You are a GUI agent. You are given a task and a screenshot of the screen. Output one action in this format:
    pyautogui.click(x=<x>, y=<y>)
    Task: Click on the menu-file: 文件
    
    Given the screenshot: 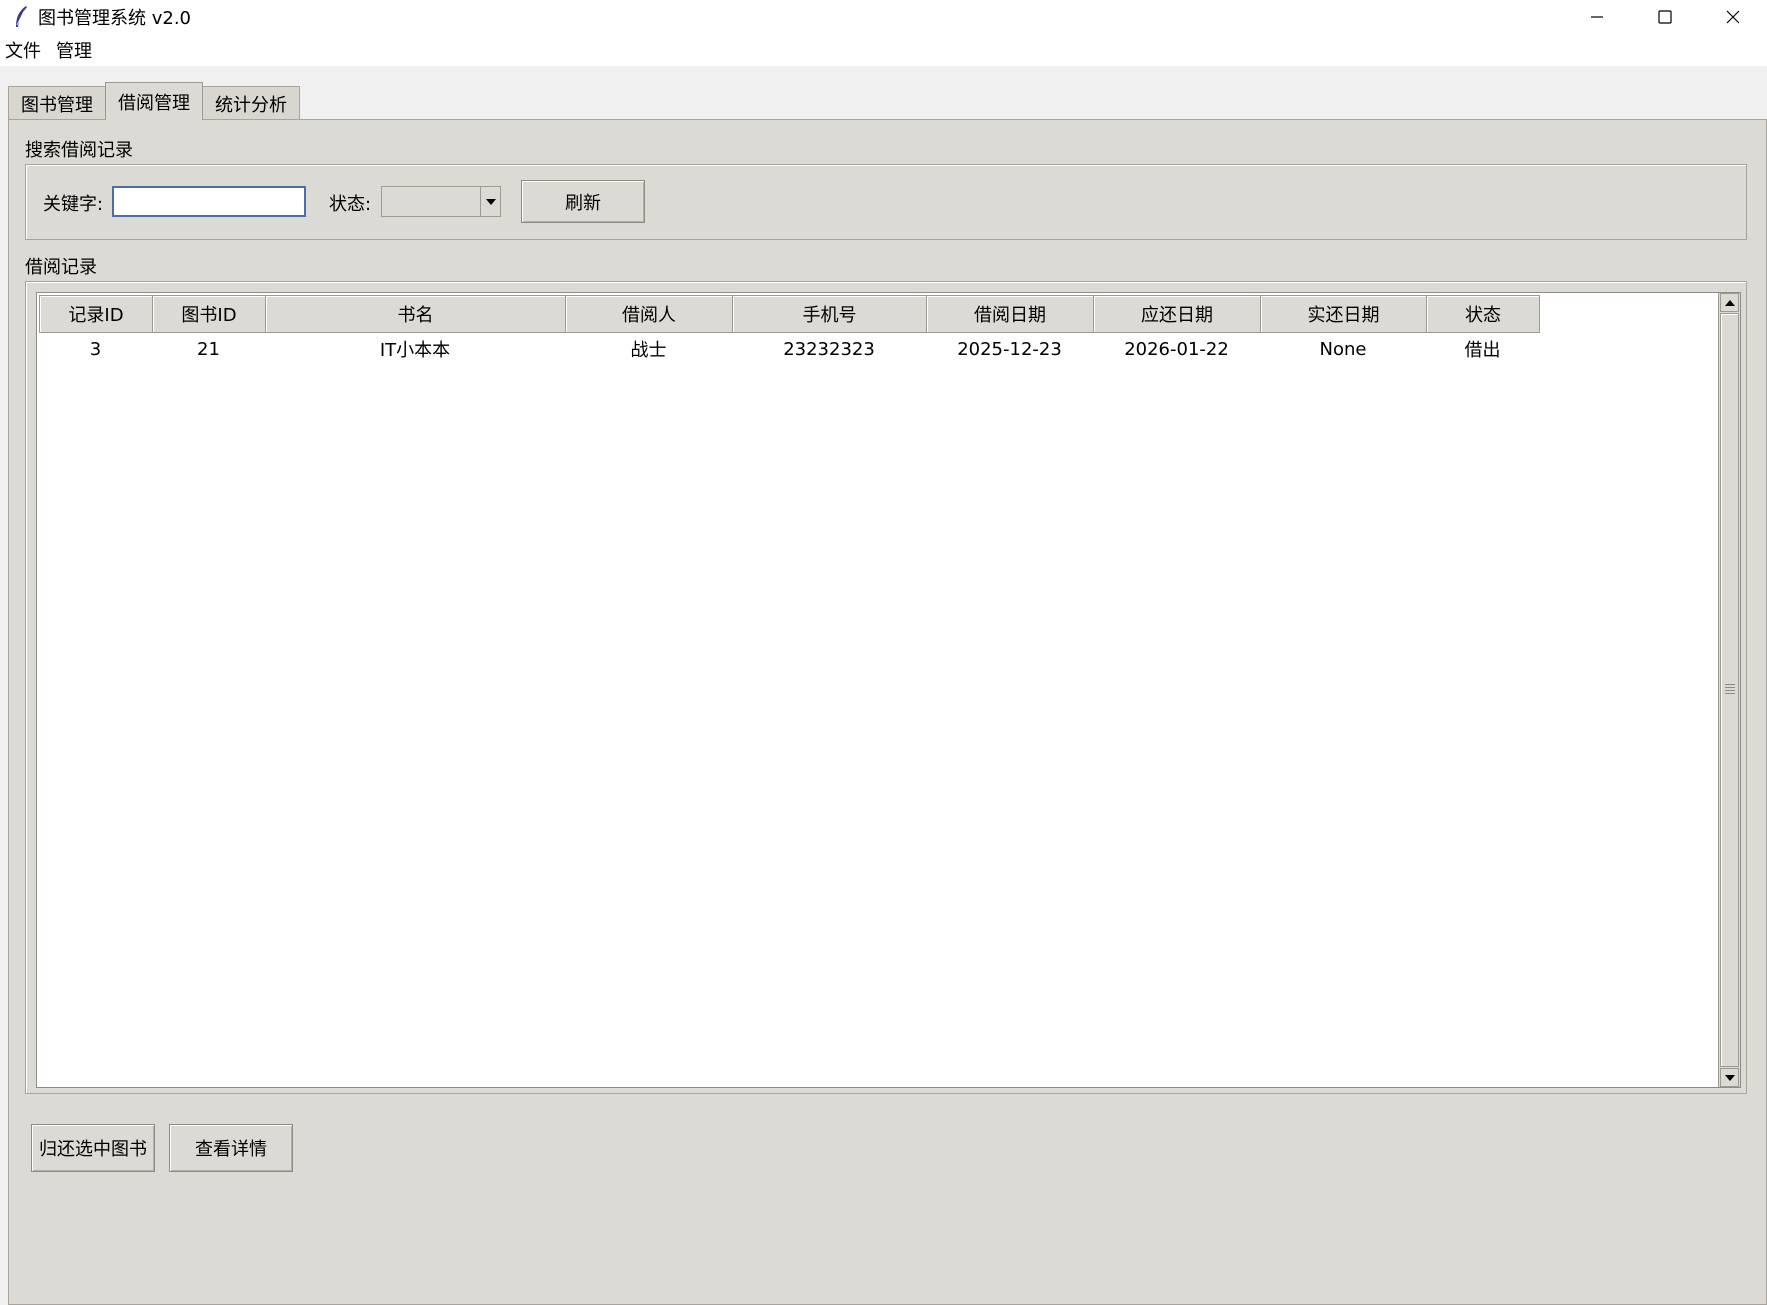 What is the action you would take?
    pyautogui.click(x=25, y=50)
    